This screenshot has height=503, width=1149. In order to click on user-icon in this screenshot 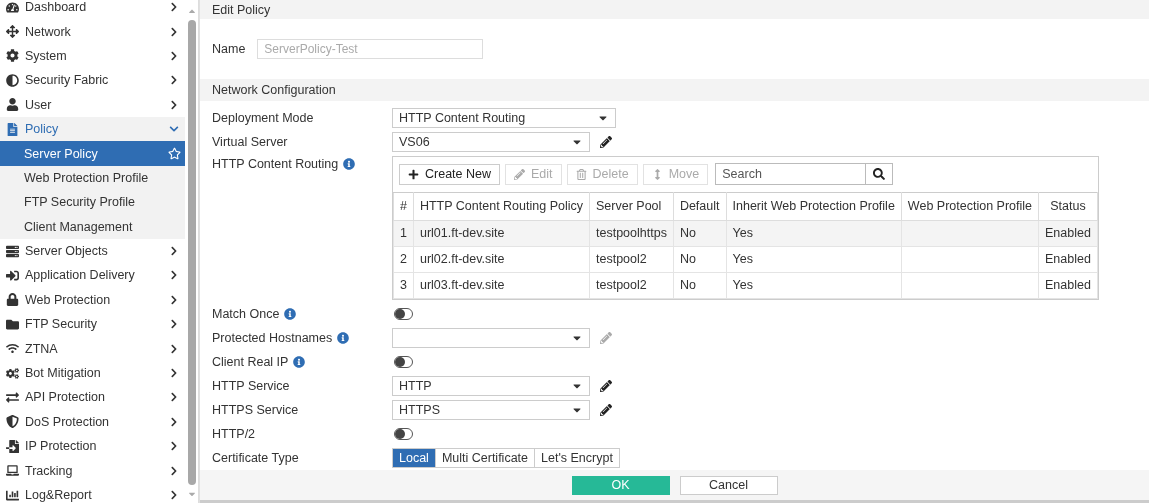, I will do `click(12, 105)`.